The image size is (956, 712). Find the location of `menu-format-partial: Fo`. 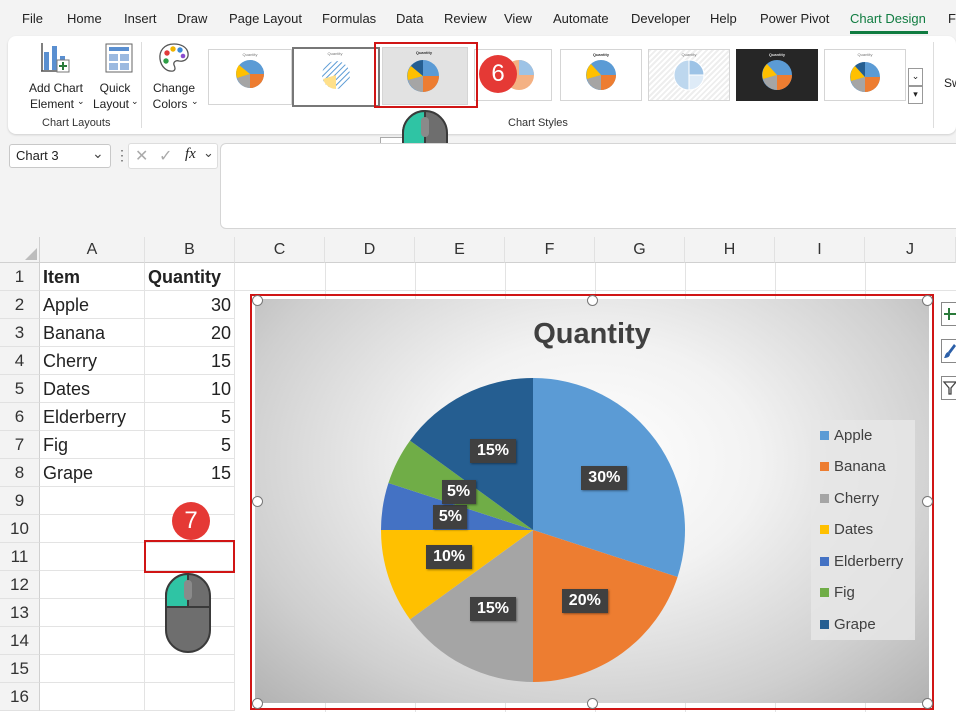

menu-format-partial: Fo is located at coordinates (952, 18).